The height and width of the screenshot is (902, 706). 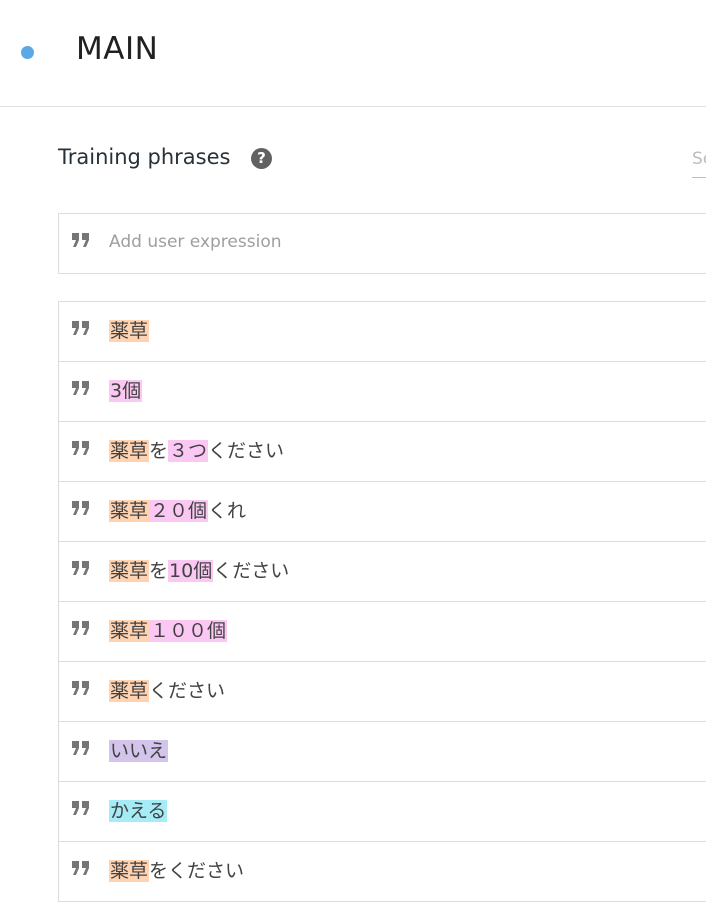 I want to click on training-phrase-row: いいえ, so click(x=382, y=752).